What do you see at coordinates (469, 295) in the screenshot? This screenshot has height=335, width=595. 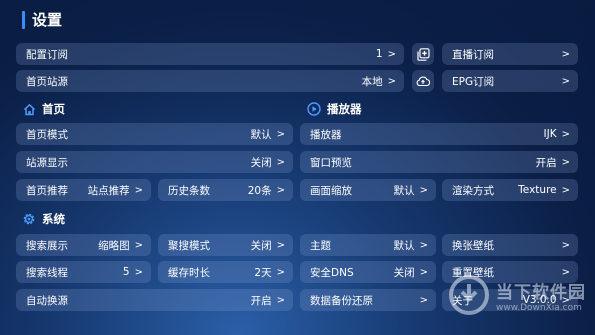 I see `watermark-logo-icon` at bounding box center [469, 295].